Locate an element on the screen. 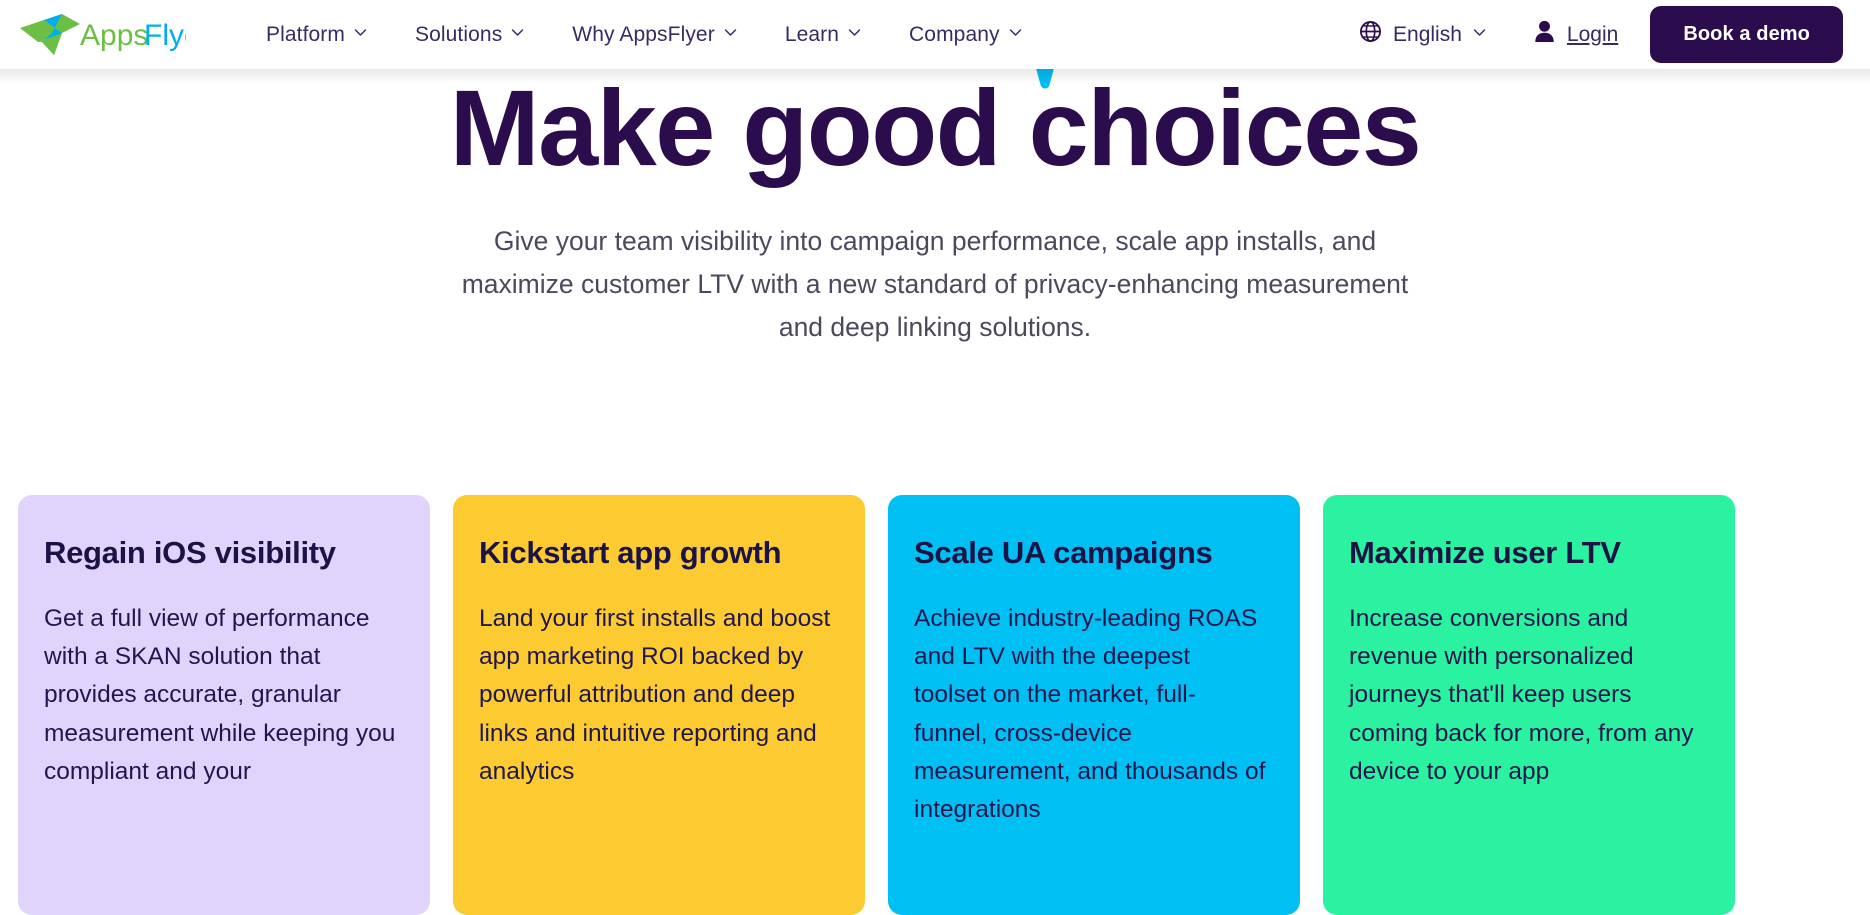 The width and height of the screenshot is (1870, 915). nav-item-company: Company is located at coordinates (965, 34).